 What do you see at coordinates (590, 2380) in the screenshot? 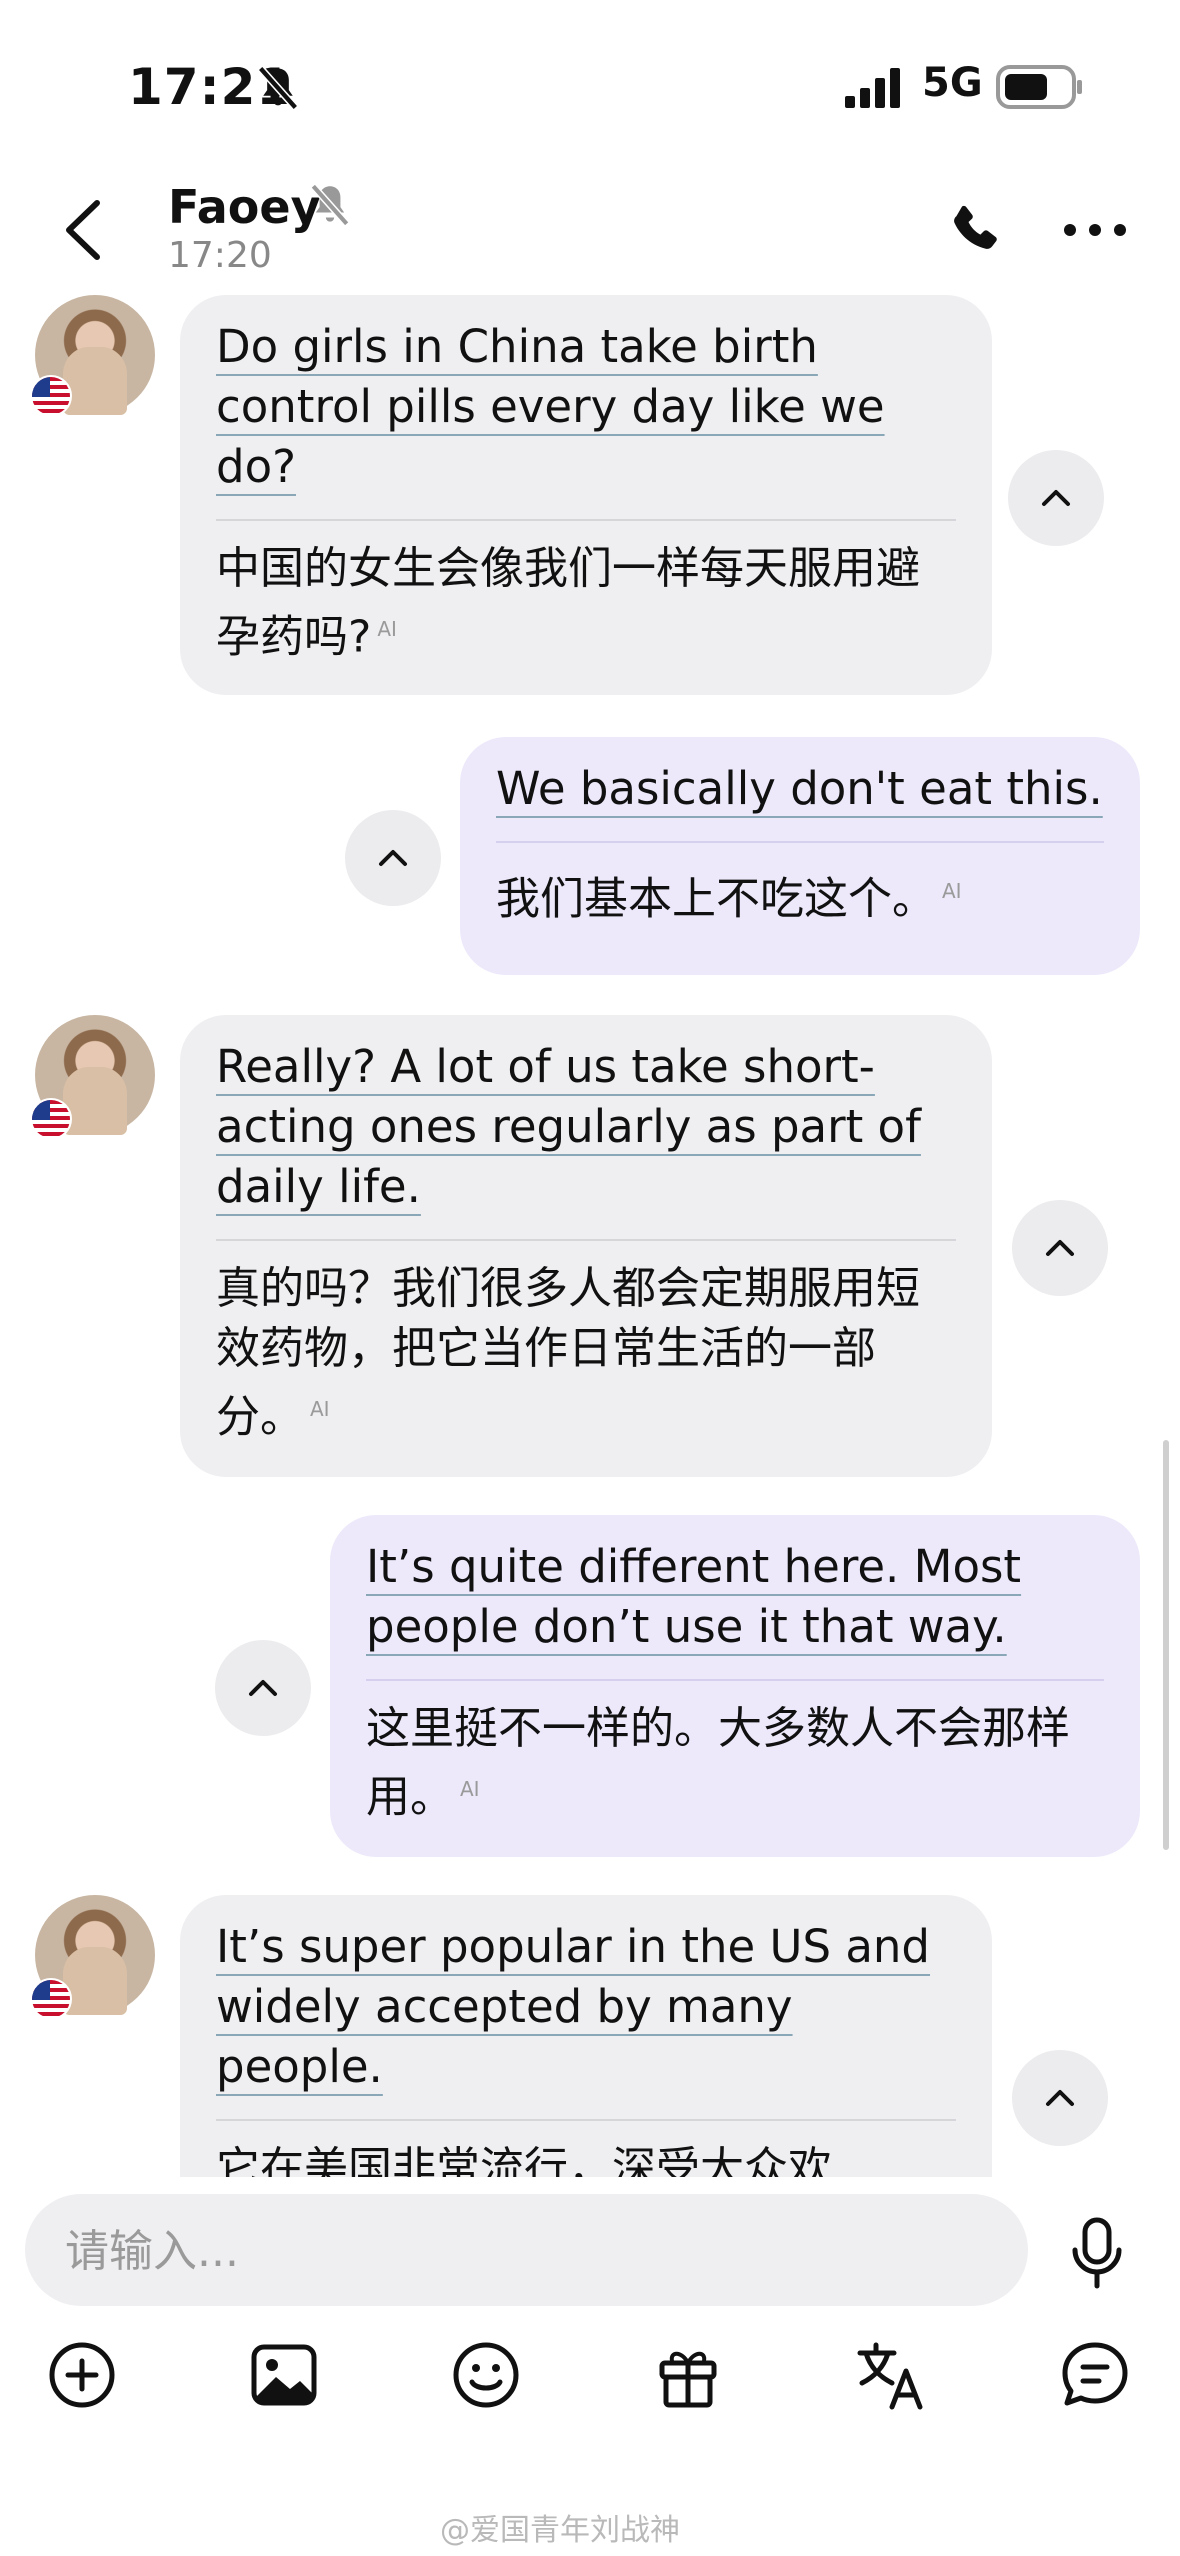
I see `bottom-toolbar` at bounding box center [590, 2380].